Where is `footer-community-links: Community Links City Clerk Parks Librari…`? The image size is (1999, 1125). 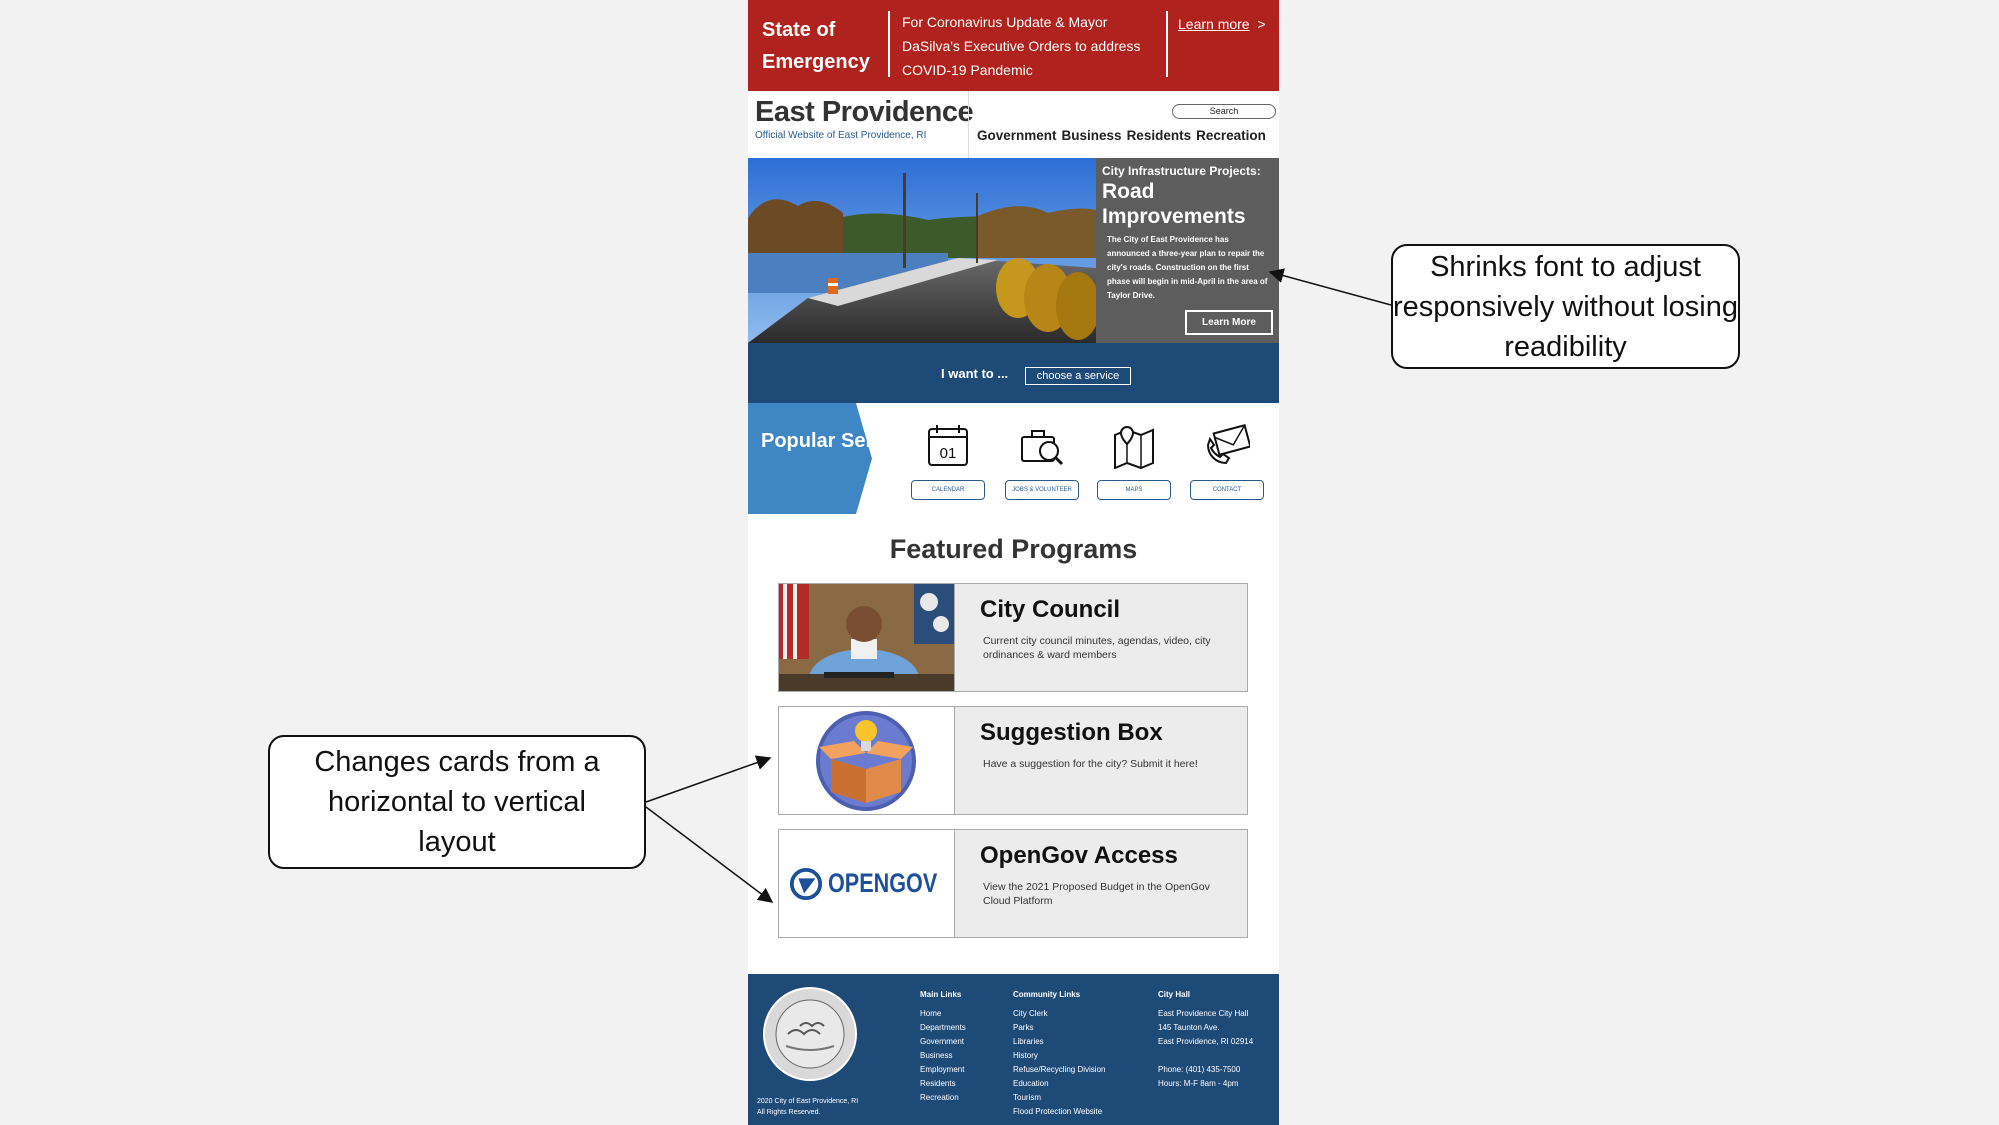
footer-community-links: Community Links City Clerk Parks Librari… is located at coordinates (1059, 1053).